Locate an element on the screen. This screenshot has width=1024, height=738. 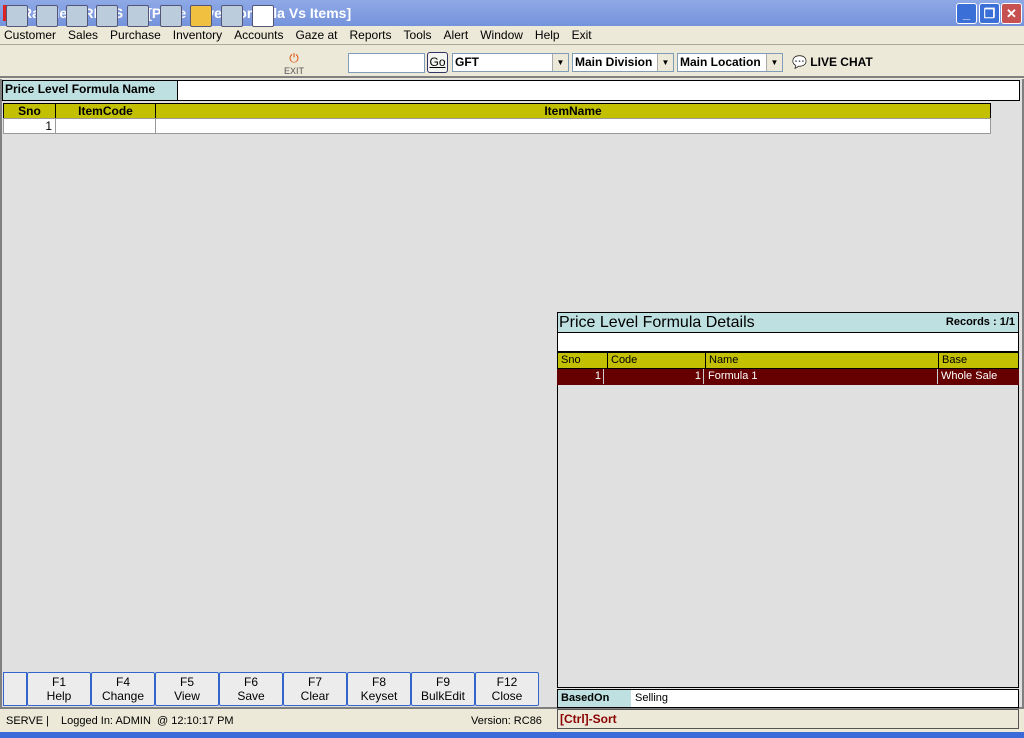
menu-window: Window is located at coordinates (504, 35).